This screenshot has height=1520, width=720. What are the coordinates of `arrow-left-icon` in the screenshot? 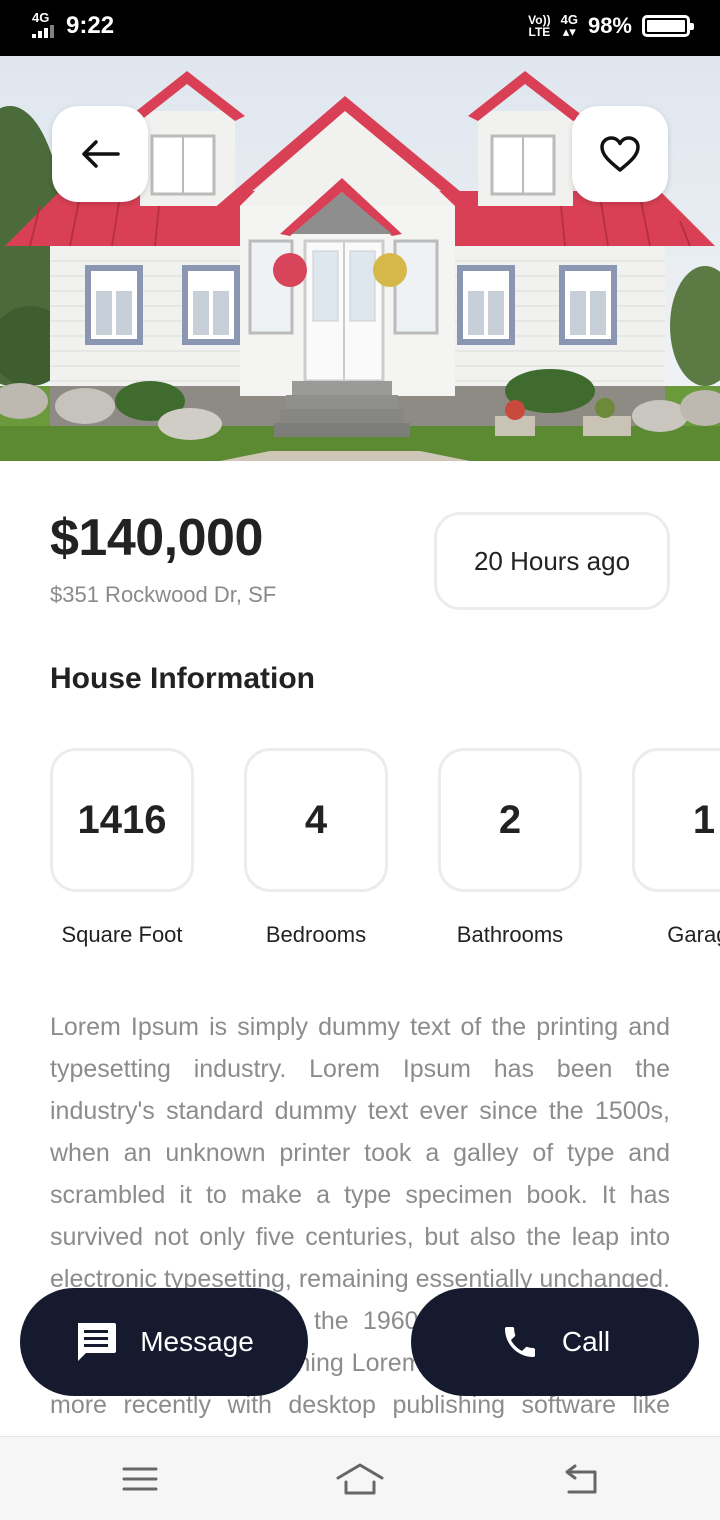 It's located at (101, 154).